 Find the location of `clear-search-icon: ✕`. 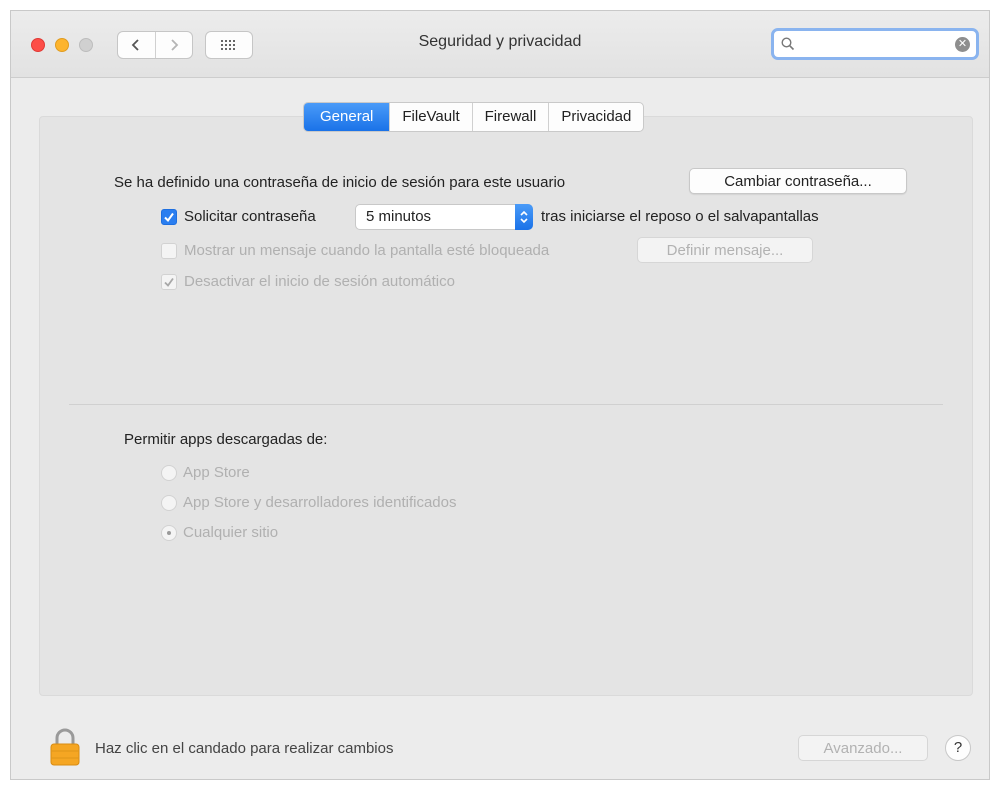

clear-search-icon: ✕ is located at coordinates (962, 44).